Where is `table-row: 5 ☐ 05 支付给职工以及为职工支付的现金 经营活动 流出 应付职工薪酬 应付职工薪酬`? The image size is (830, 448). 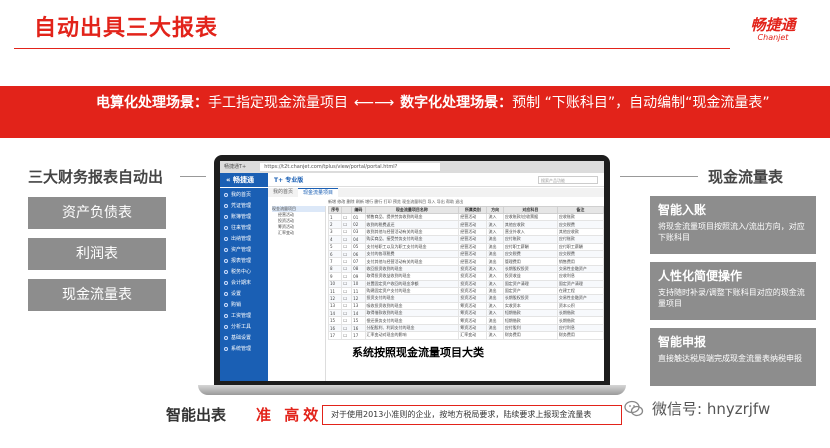 table-row: 5 ☐ 05 支付给职工以及为职工支付的现金 经营活动 流出 应付职工薪酬 应付职工薪酬 is located at coordinates (466, 246).